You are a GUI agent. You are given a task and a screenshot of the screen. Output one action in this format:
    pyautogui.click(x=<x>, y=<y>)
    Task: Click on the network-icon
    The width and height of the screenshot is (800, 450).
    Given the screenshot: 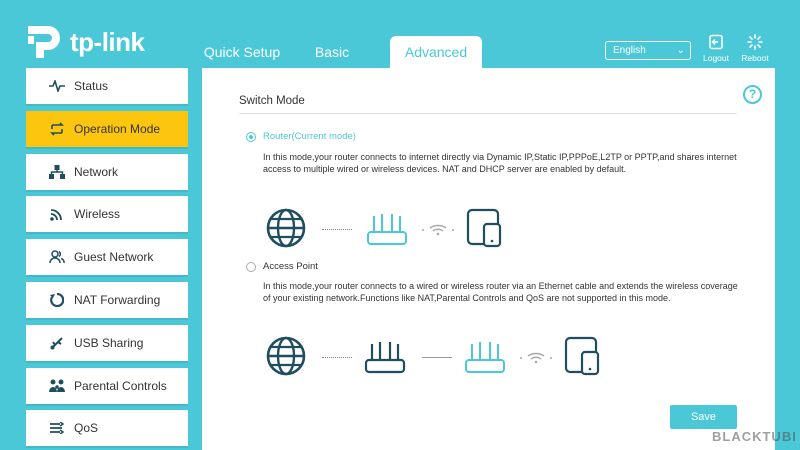 What is the action you would take?
    pyautogui.click(x=57, y=172)
    